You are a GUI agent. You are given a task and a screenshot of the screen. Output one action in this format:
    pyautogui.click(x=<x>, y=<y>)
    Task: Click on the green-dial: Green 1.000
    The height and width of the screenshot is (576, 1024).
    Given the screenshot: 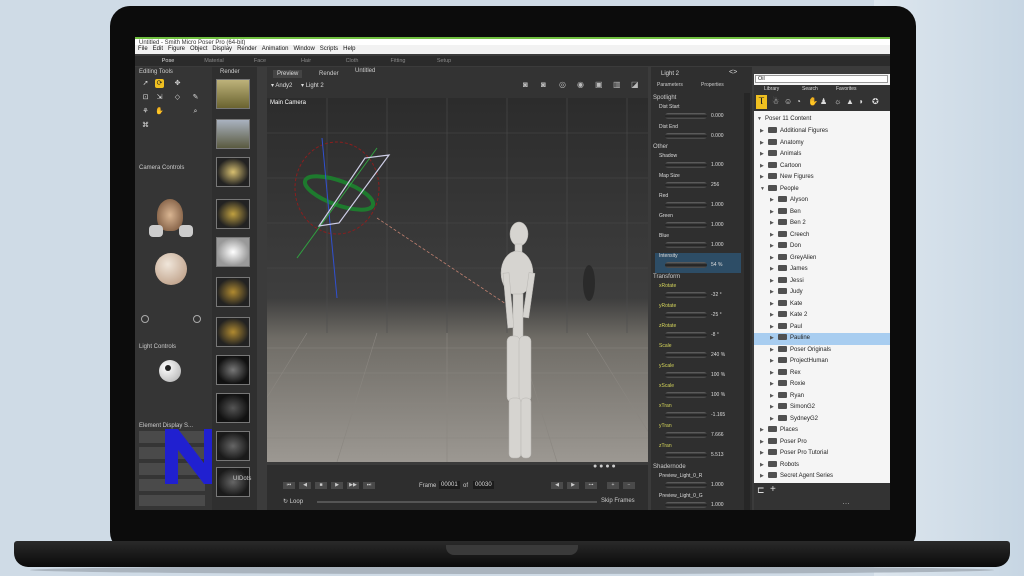 What is the action you would take?
    pyautogui.click(x=698, y=223)
    